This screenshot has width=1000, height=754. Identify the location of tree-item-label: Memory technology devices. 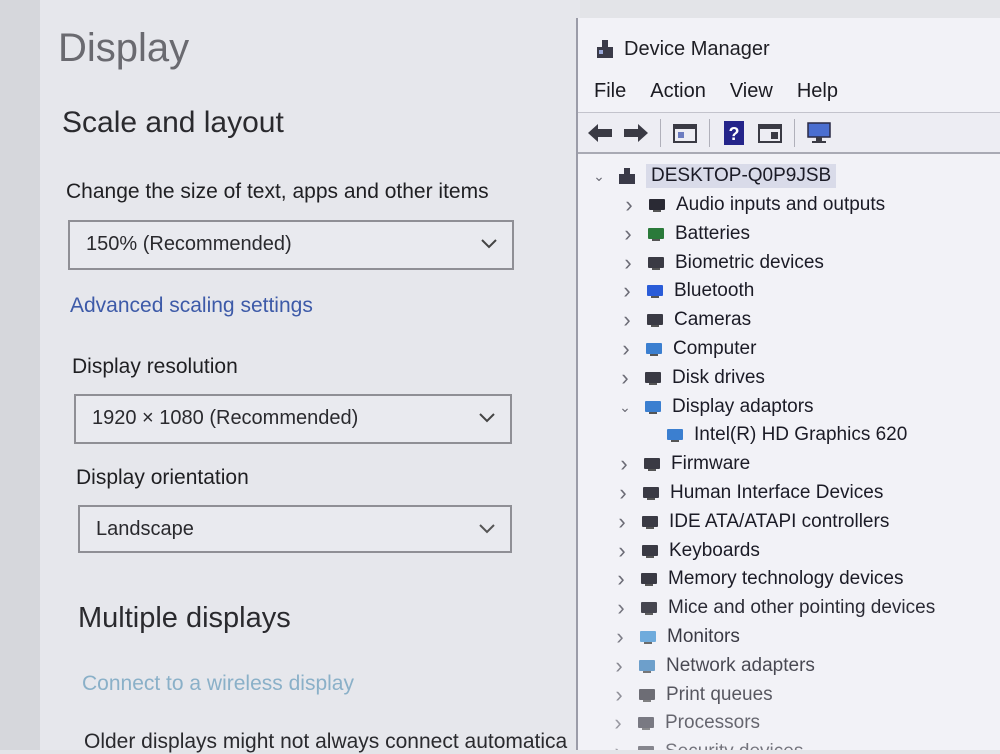
(786, 578).